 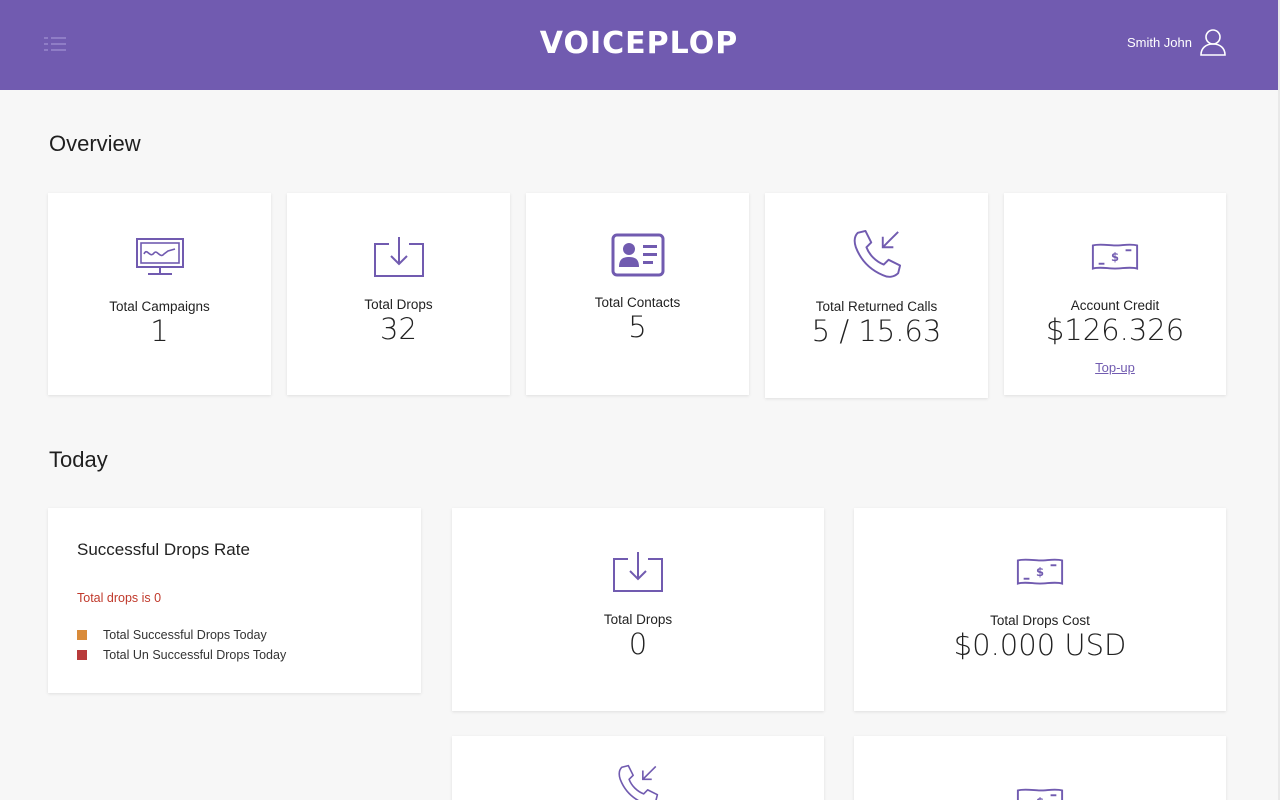 What do you see at coordinates (159, 294) in the screenshot?
I see `stat-card-total-campaigns: Total Campaigns 1` at bounding box center [159, 294].